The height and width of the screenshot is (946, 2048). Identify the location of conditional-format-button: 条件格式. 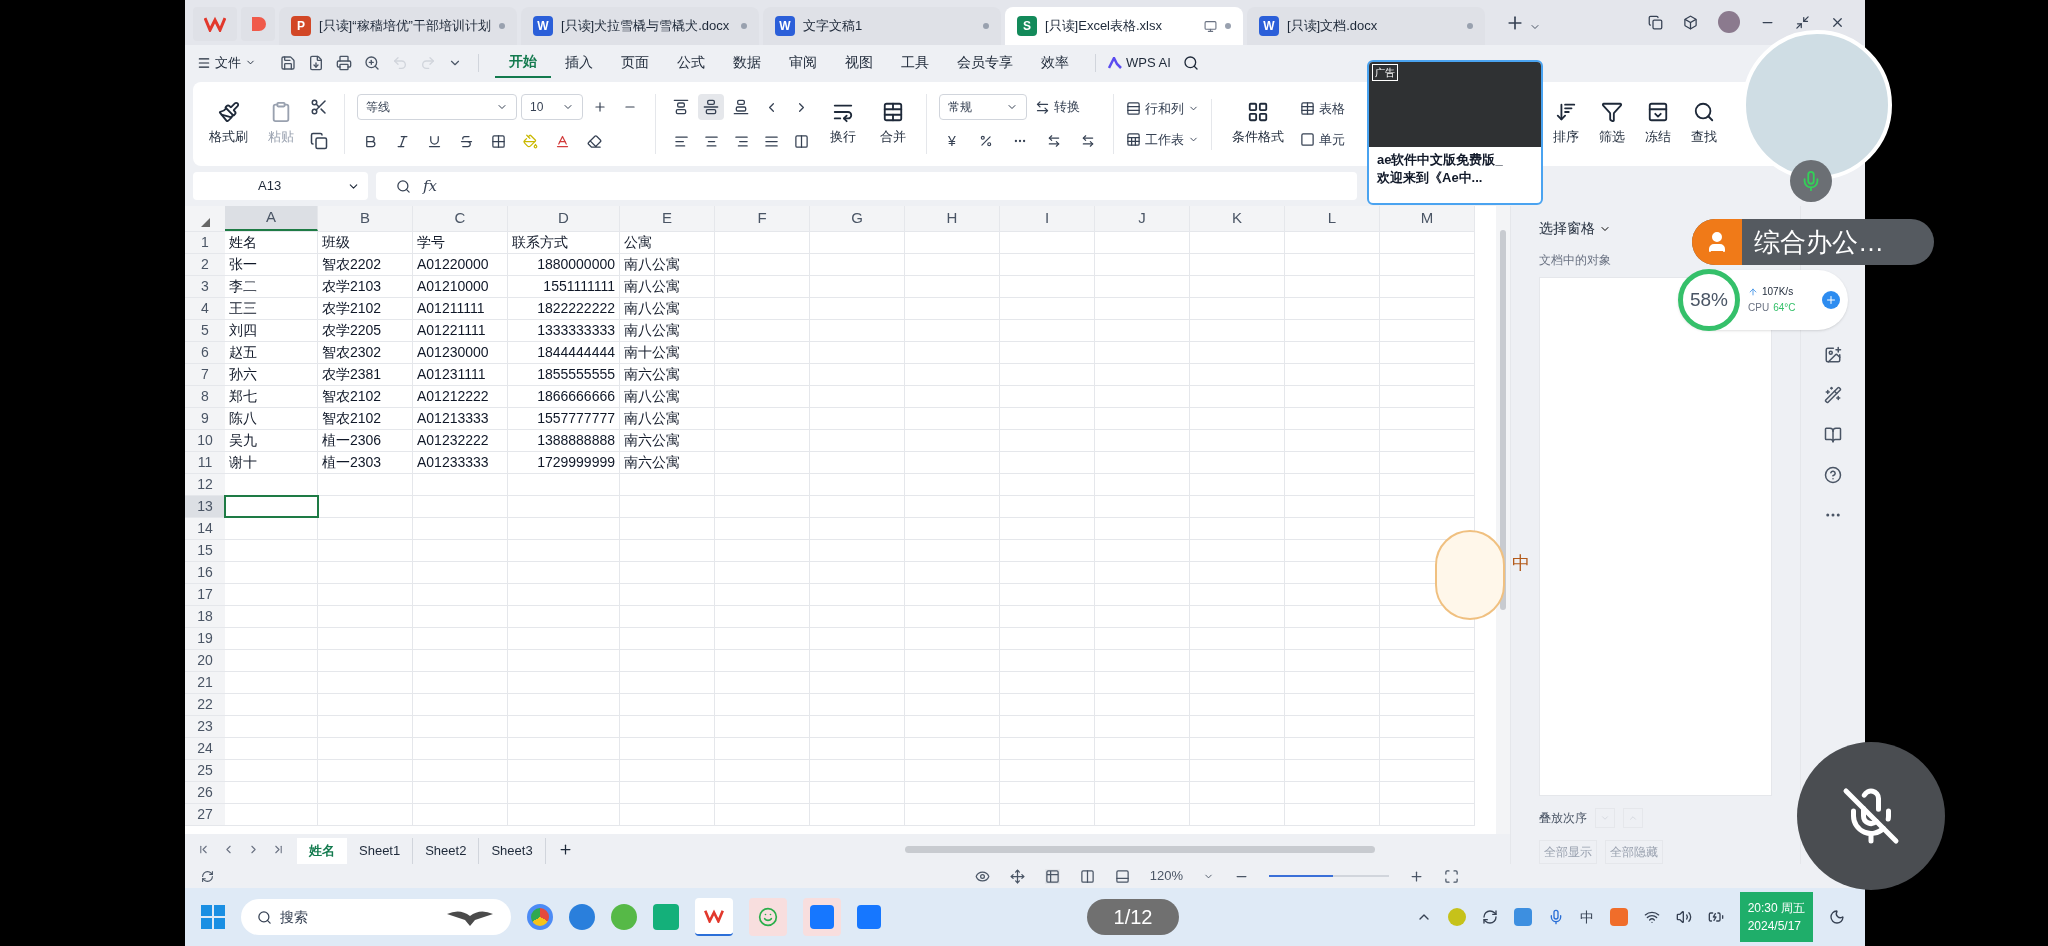
(1258, 124).